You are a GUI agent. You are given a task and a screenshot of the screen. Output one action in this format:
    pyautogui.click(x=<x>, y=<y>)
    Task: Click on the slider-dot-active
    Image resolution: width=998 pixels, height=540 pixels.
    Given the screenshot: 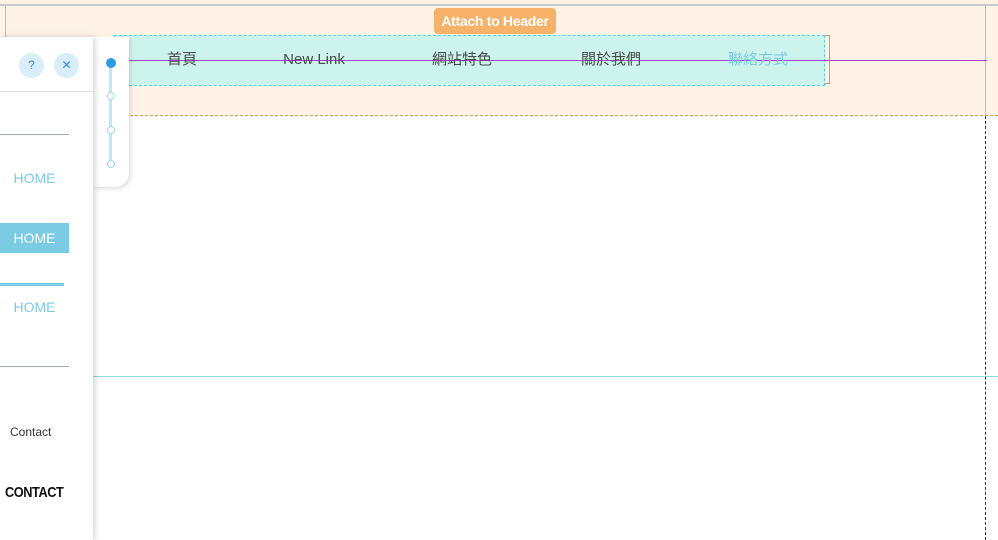 What is the action you would take?
    pyautogui.click(x=111, y=63)
    